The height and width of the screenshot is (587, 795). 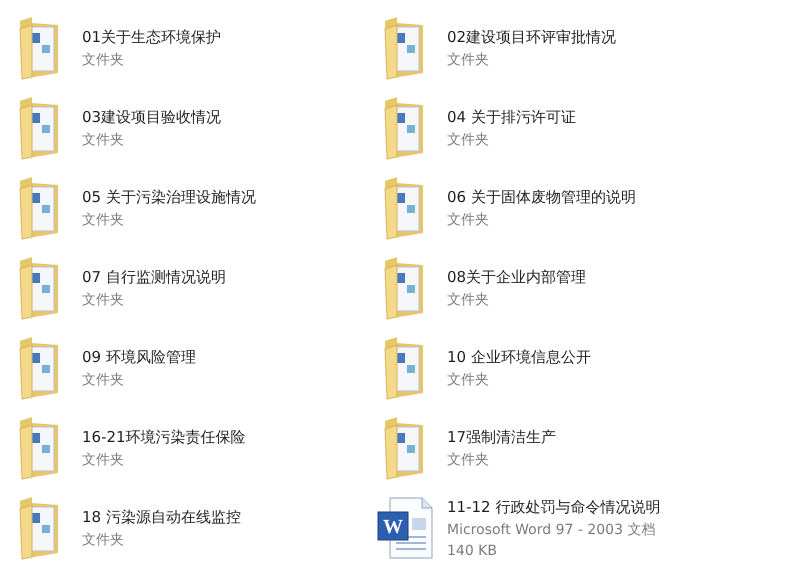 What do you see at coordinates (501, 437) in the screenshot?
I see `file-name: 17强制清洁生产` at bounding box center [501, 437].